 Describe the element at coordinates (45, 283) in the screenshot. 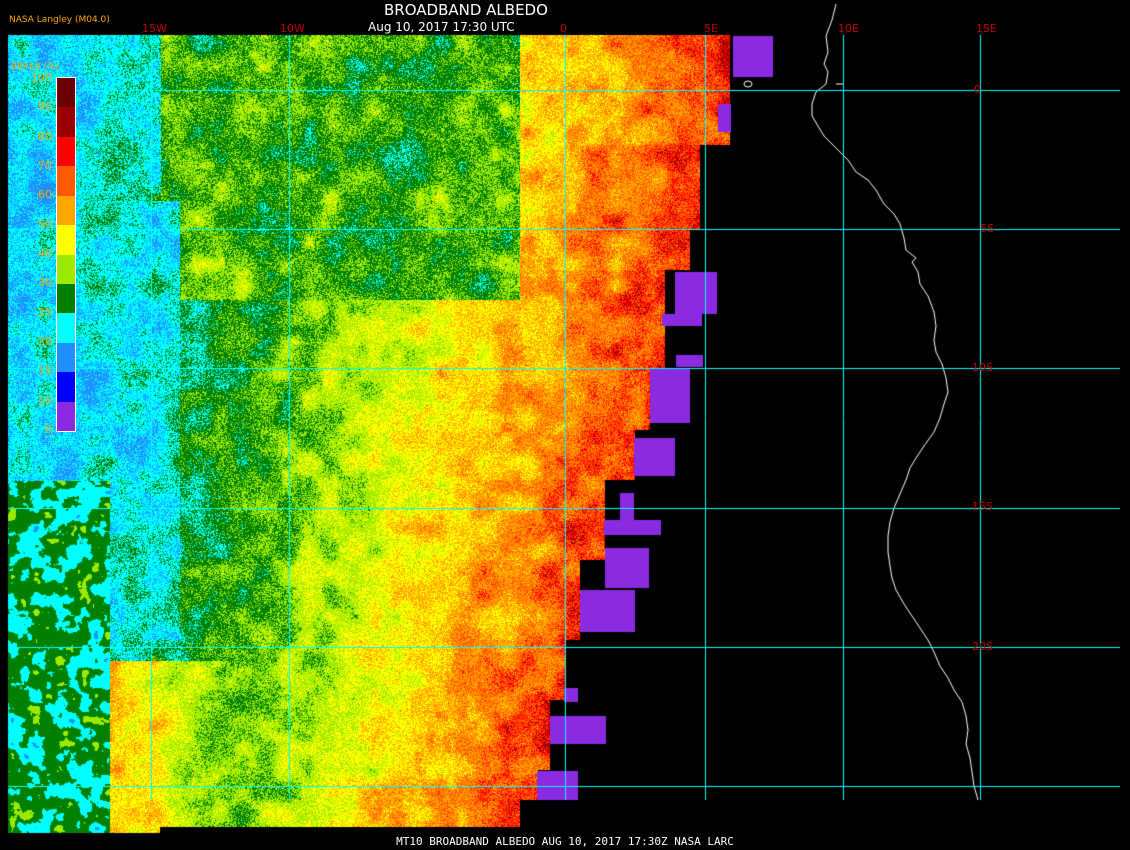

I see `legend-tick: 30` at that location.